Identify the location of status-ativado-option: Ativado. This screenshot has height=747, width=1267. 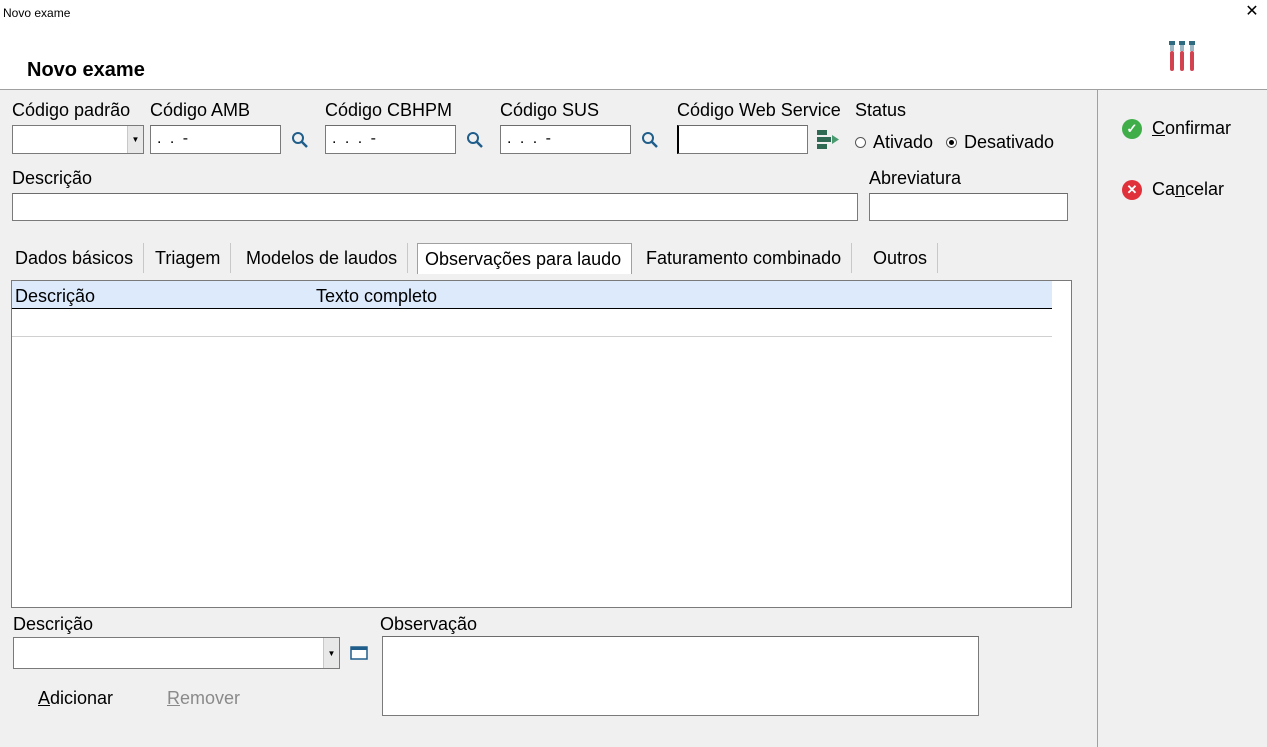
(894, 142).